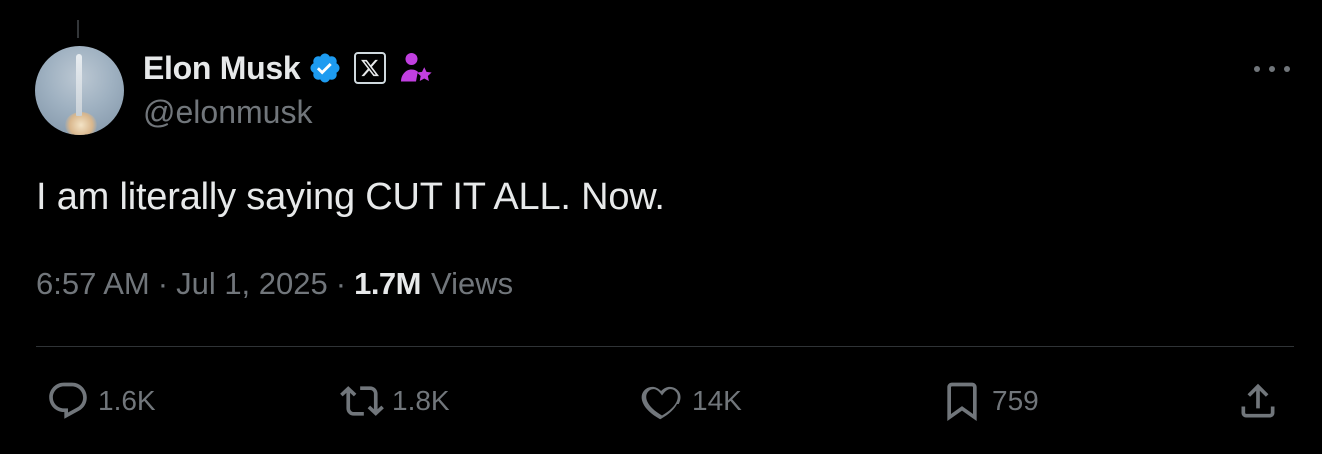 This screenshot has width=1322, height=454. I want to click on share-icon, so click(1258, 400).